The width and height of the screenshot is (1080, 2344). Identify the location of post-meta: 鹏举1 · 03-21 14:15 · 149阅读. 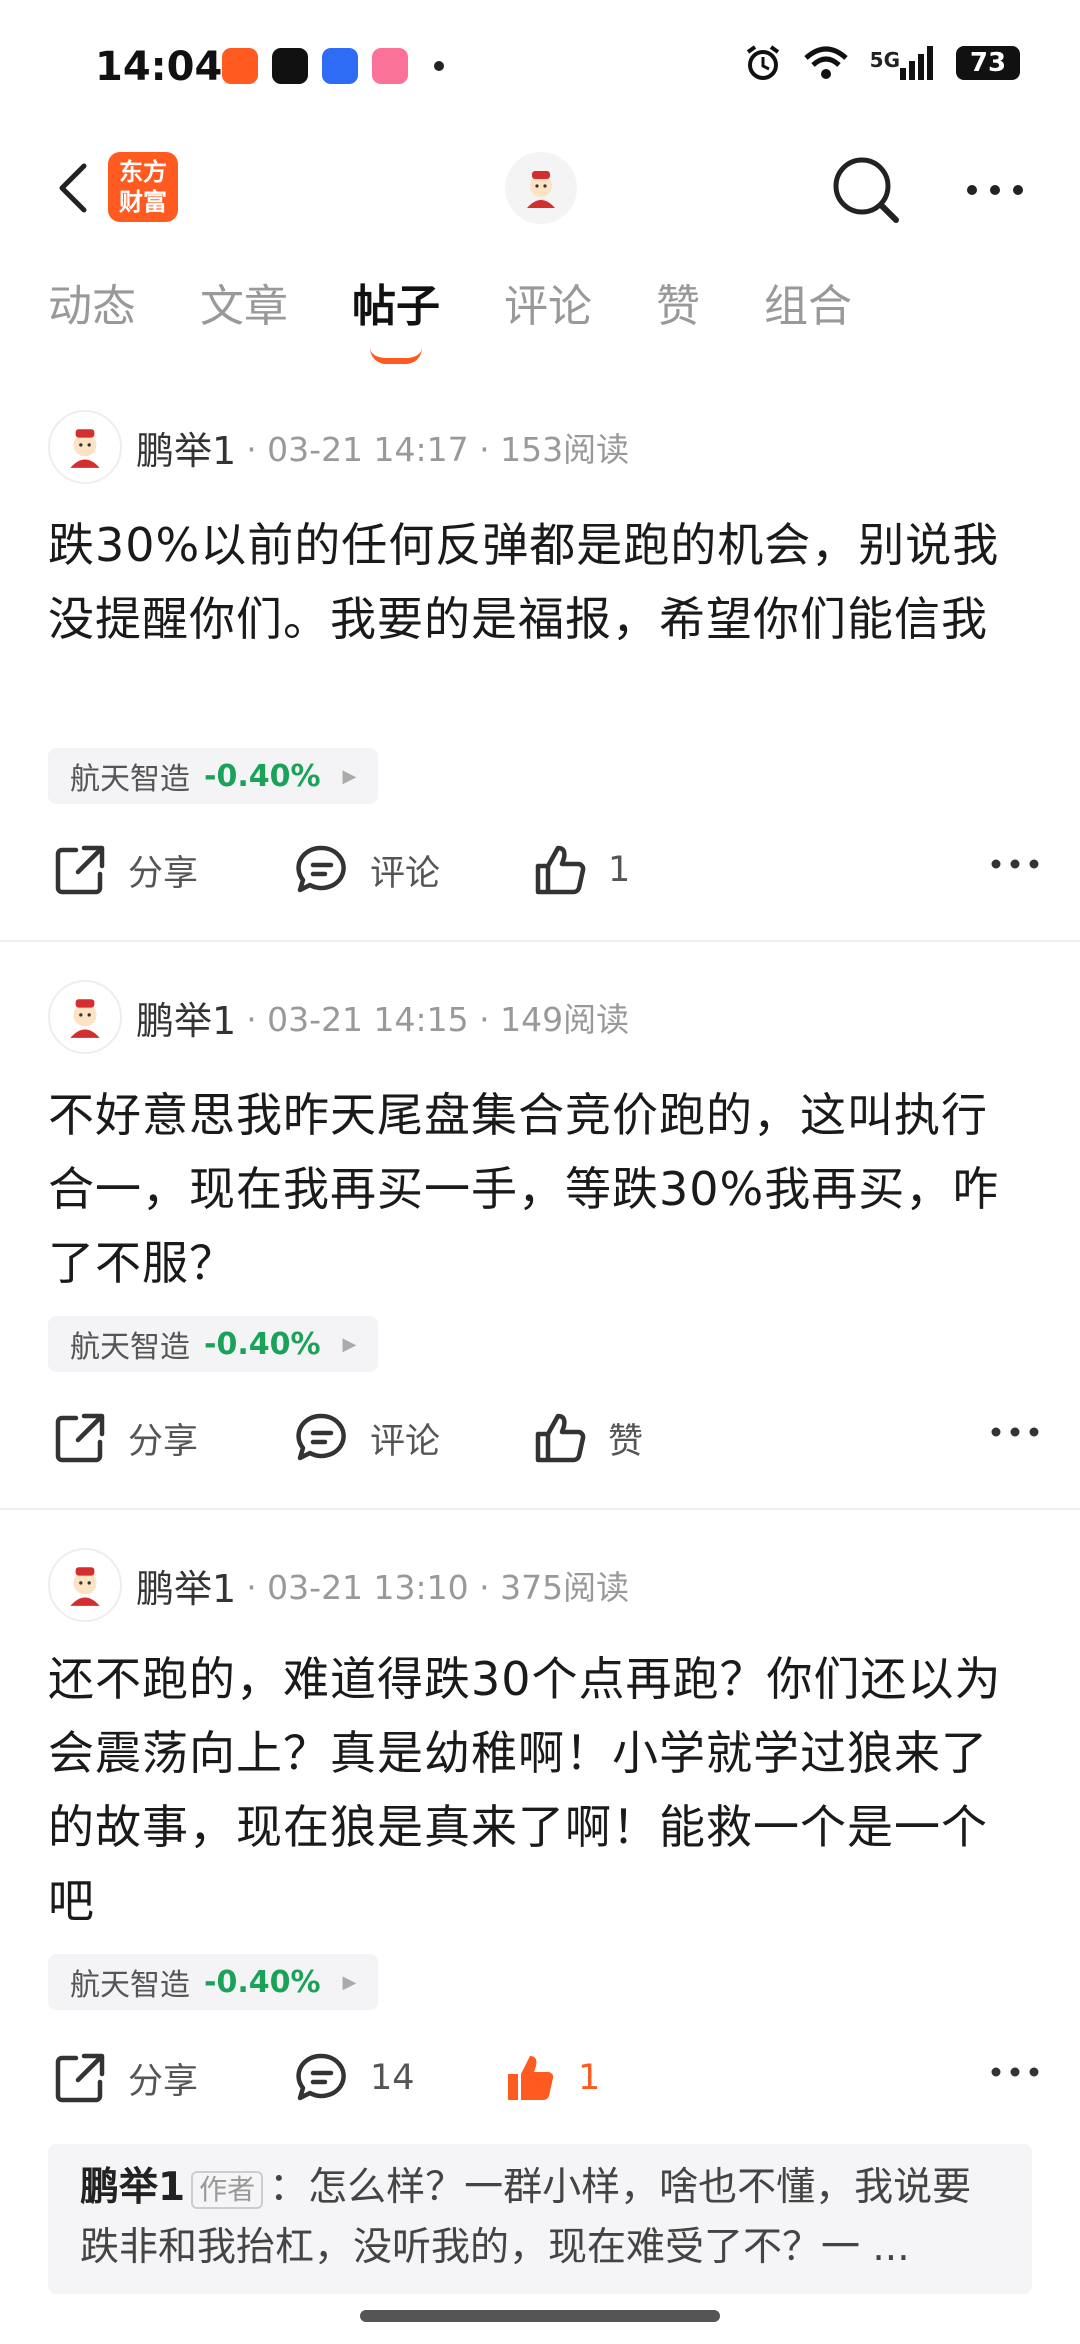
(338, 1017).